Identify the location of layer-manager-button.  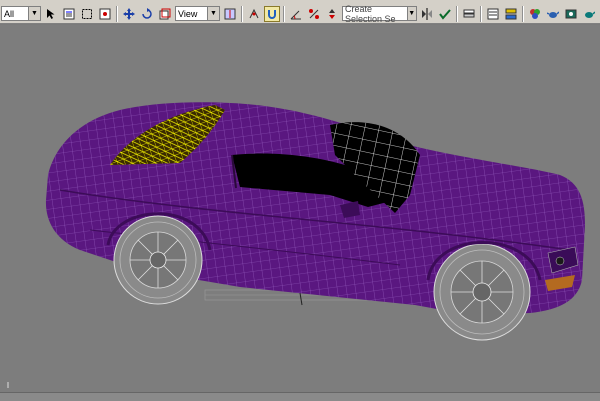
(469, 14).